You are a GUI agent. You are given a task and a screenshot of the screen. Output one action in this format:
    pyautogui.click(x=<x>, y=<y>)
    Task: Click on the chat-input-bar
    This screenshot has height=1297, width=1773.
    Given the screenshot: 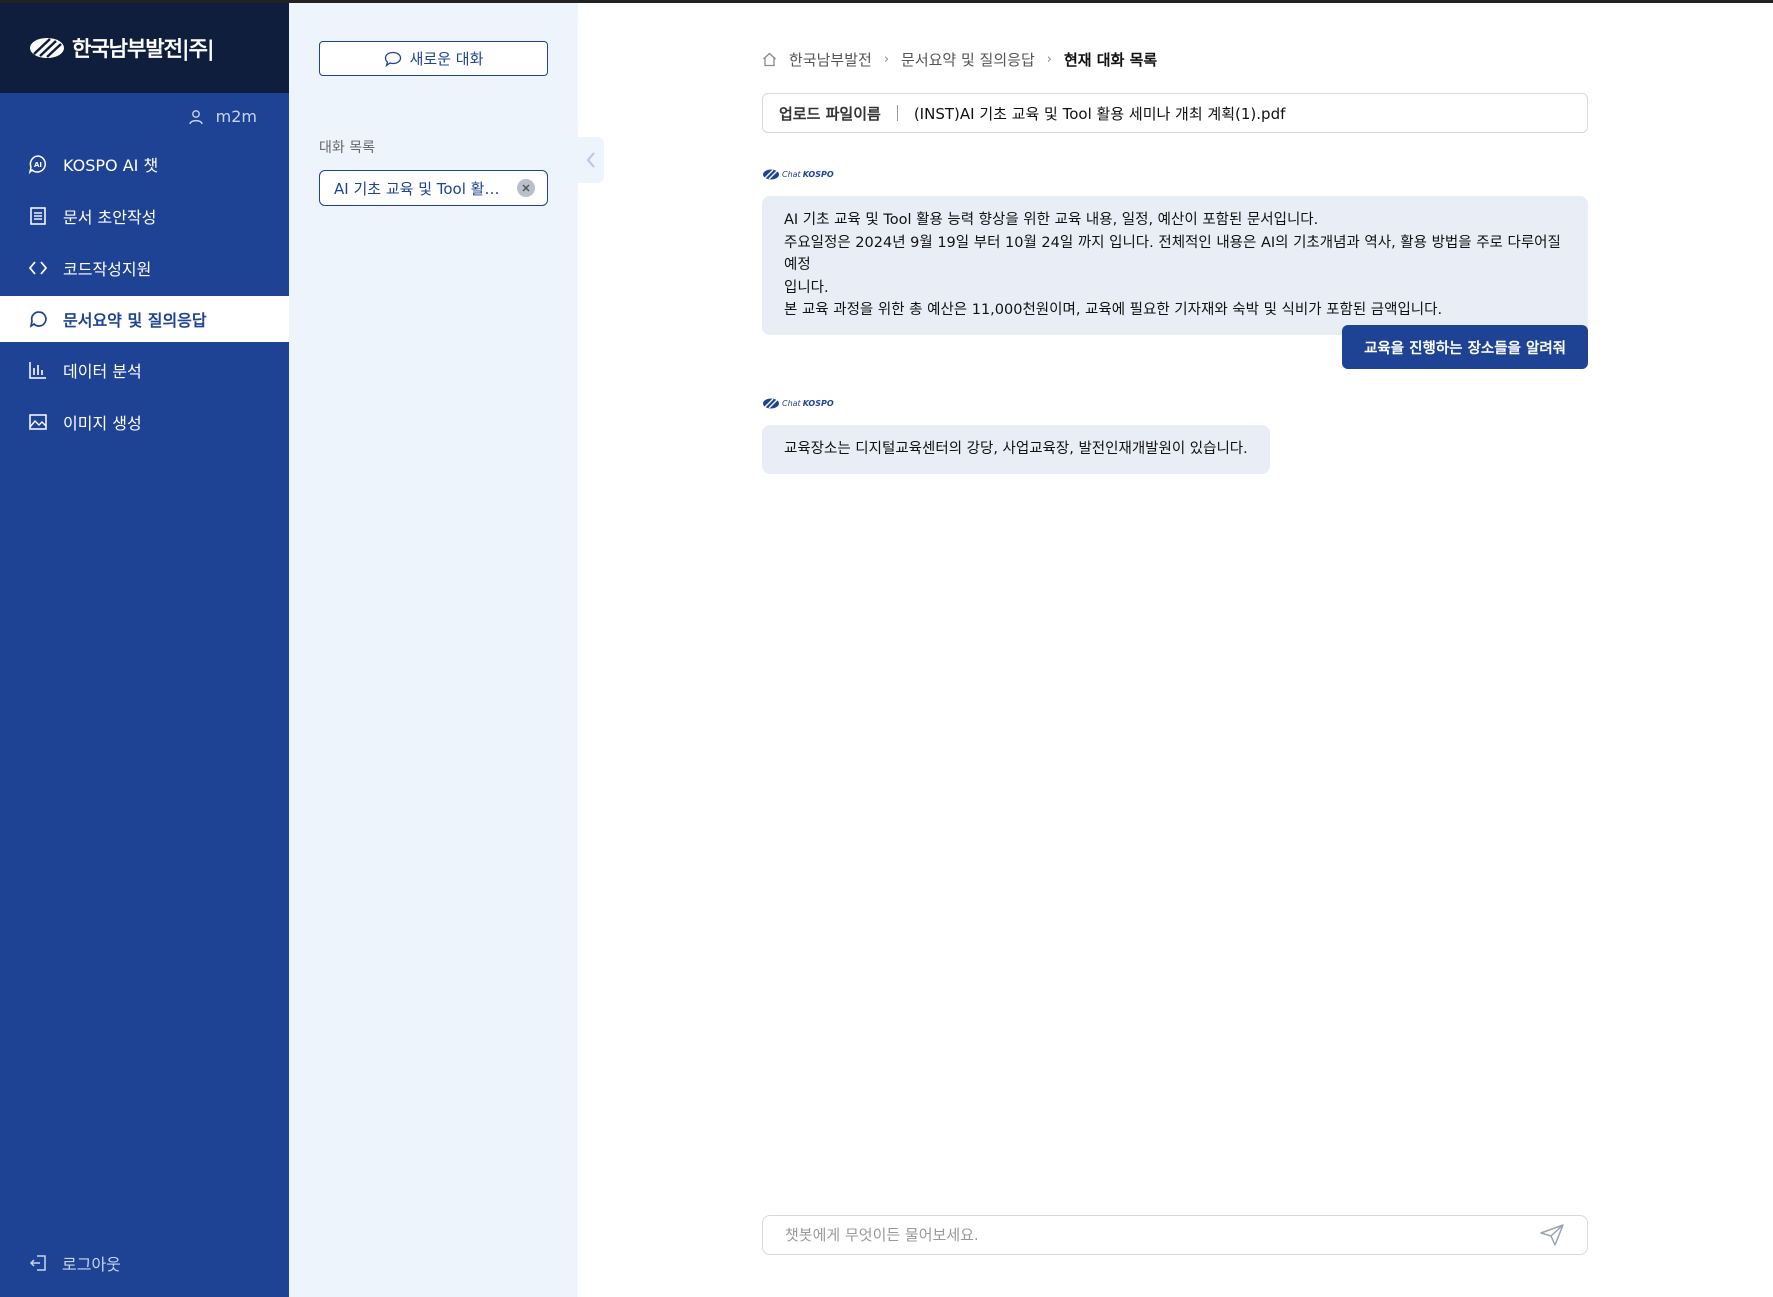 What is the action you would take?
    pyautogui.click(x=1175, y=1235)
    